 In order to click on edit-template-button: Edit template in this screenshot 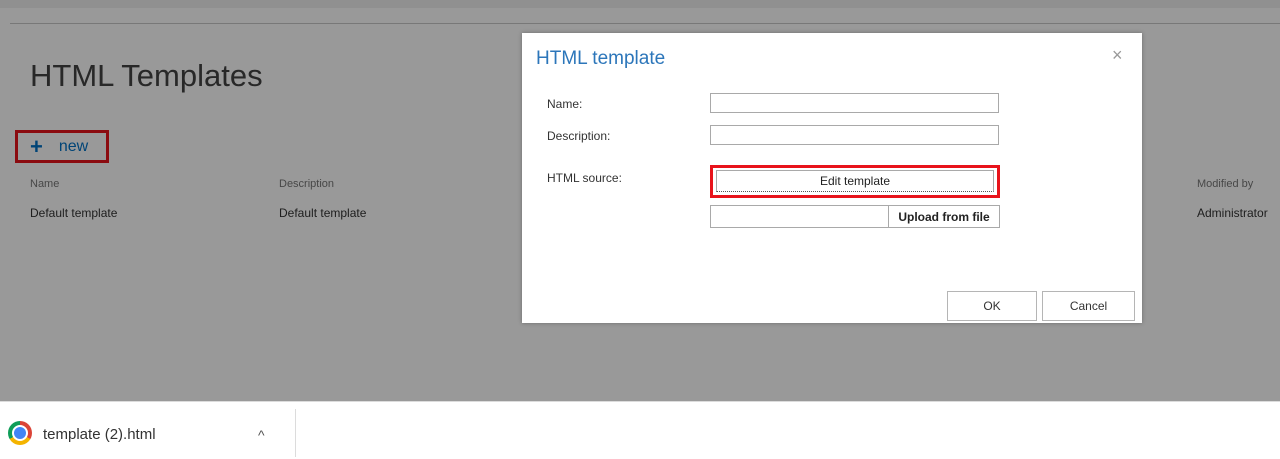, I will do `click(855, 181)`.